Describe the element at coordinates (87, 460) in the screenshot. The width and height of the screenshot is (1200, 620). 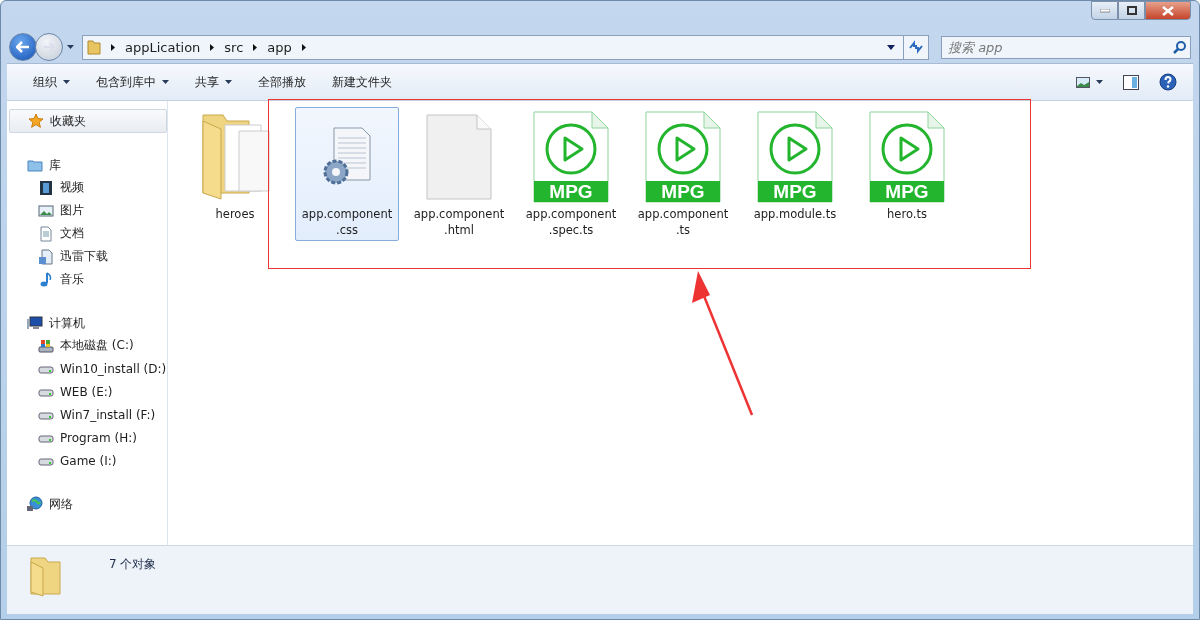
I see `sidebar-item: Game (I:)` at that location.